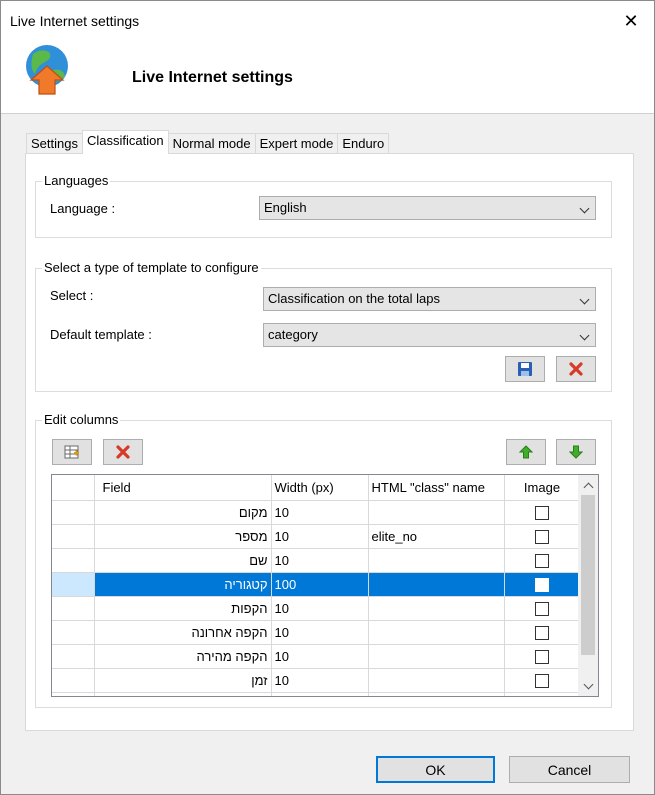 Image resolution: width=655 pixels, height=795 pixels. I want to click on language-select: English, so click(427, 208).